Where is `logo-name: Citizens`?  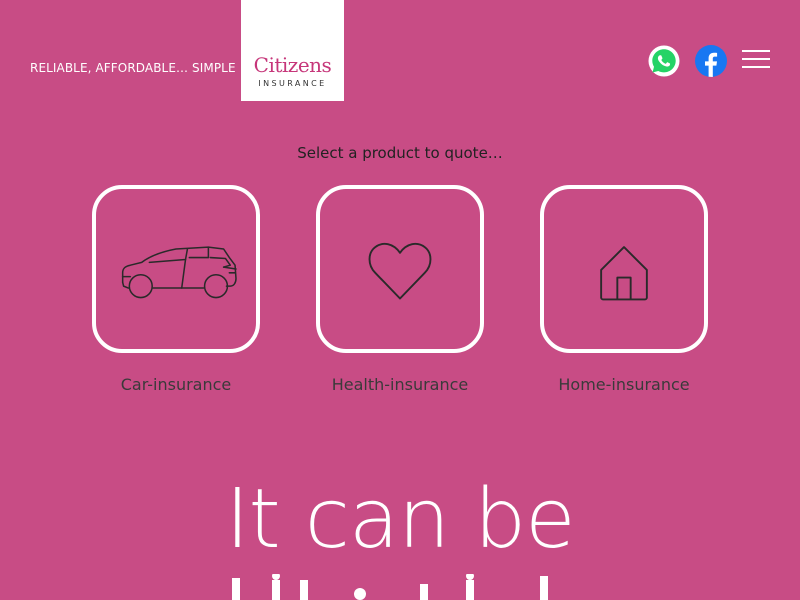
logo-name: Citizens is located at coordinates (292, 65).